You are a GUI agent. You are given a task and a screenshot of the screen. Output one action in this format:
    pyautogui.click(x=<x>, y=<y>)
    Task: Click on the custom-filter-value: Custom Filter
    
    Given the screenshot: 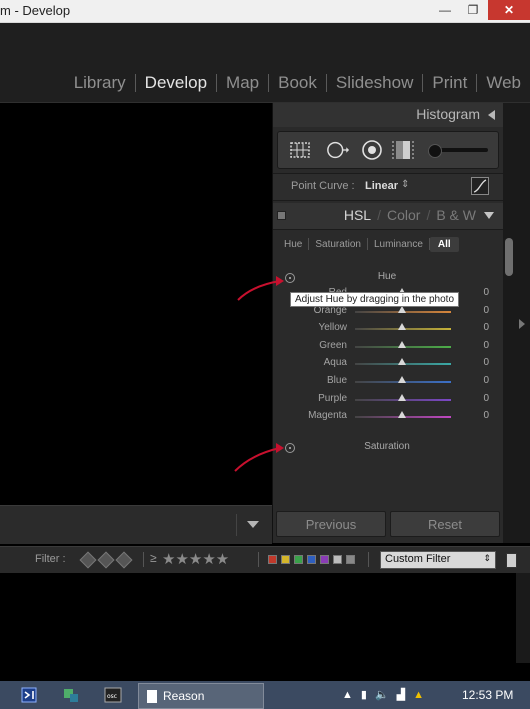 What is the action you would take?
    pyautogui.click(x=418, y=559)
    